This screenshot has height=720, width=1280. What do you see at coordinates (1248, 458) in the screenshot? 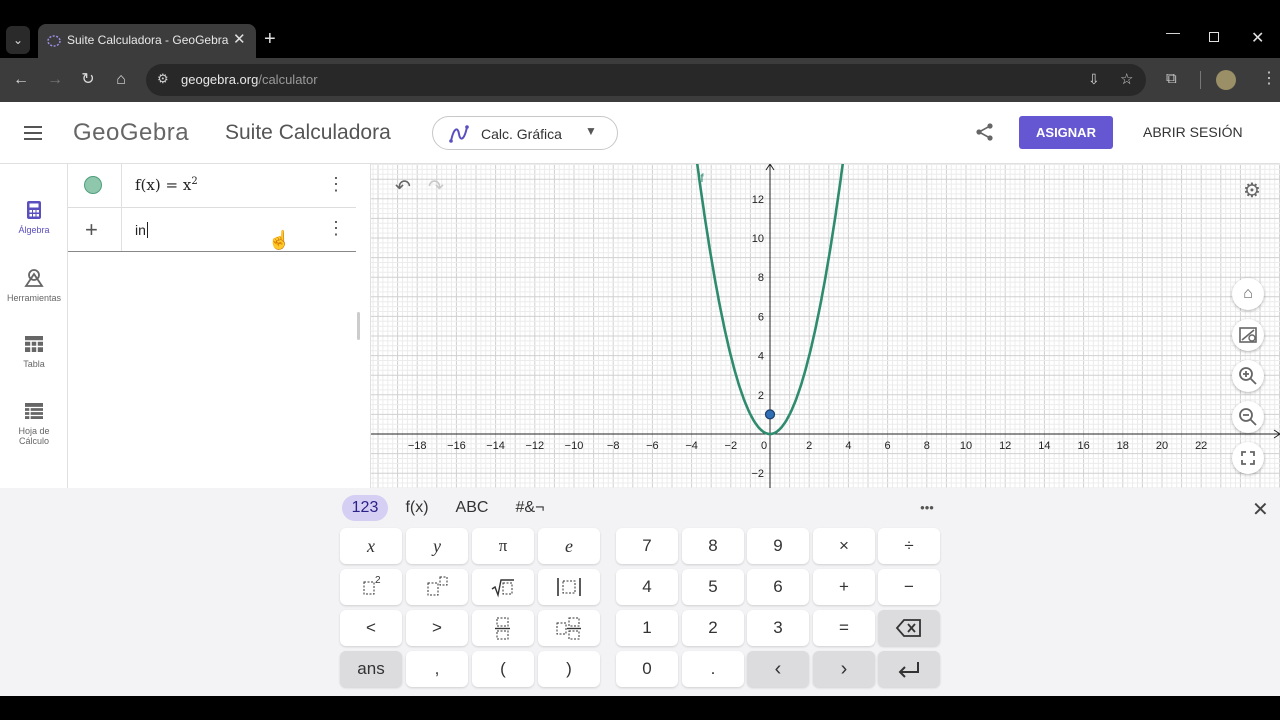
I see `fullscreen-icon` at bounding box center [1248, 458].